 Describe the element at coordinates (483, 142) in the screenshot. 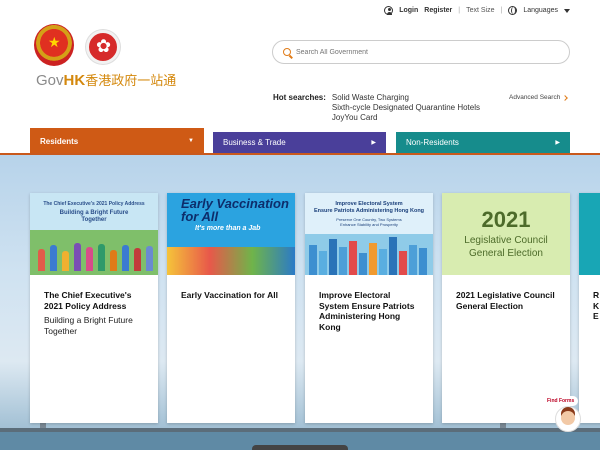

I see `tab-non-residents: Non-Residents ▶` at that location.